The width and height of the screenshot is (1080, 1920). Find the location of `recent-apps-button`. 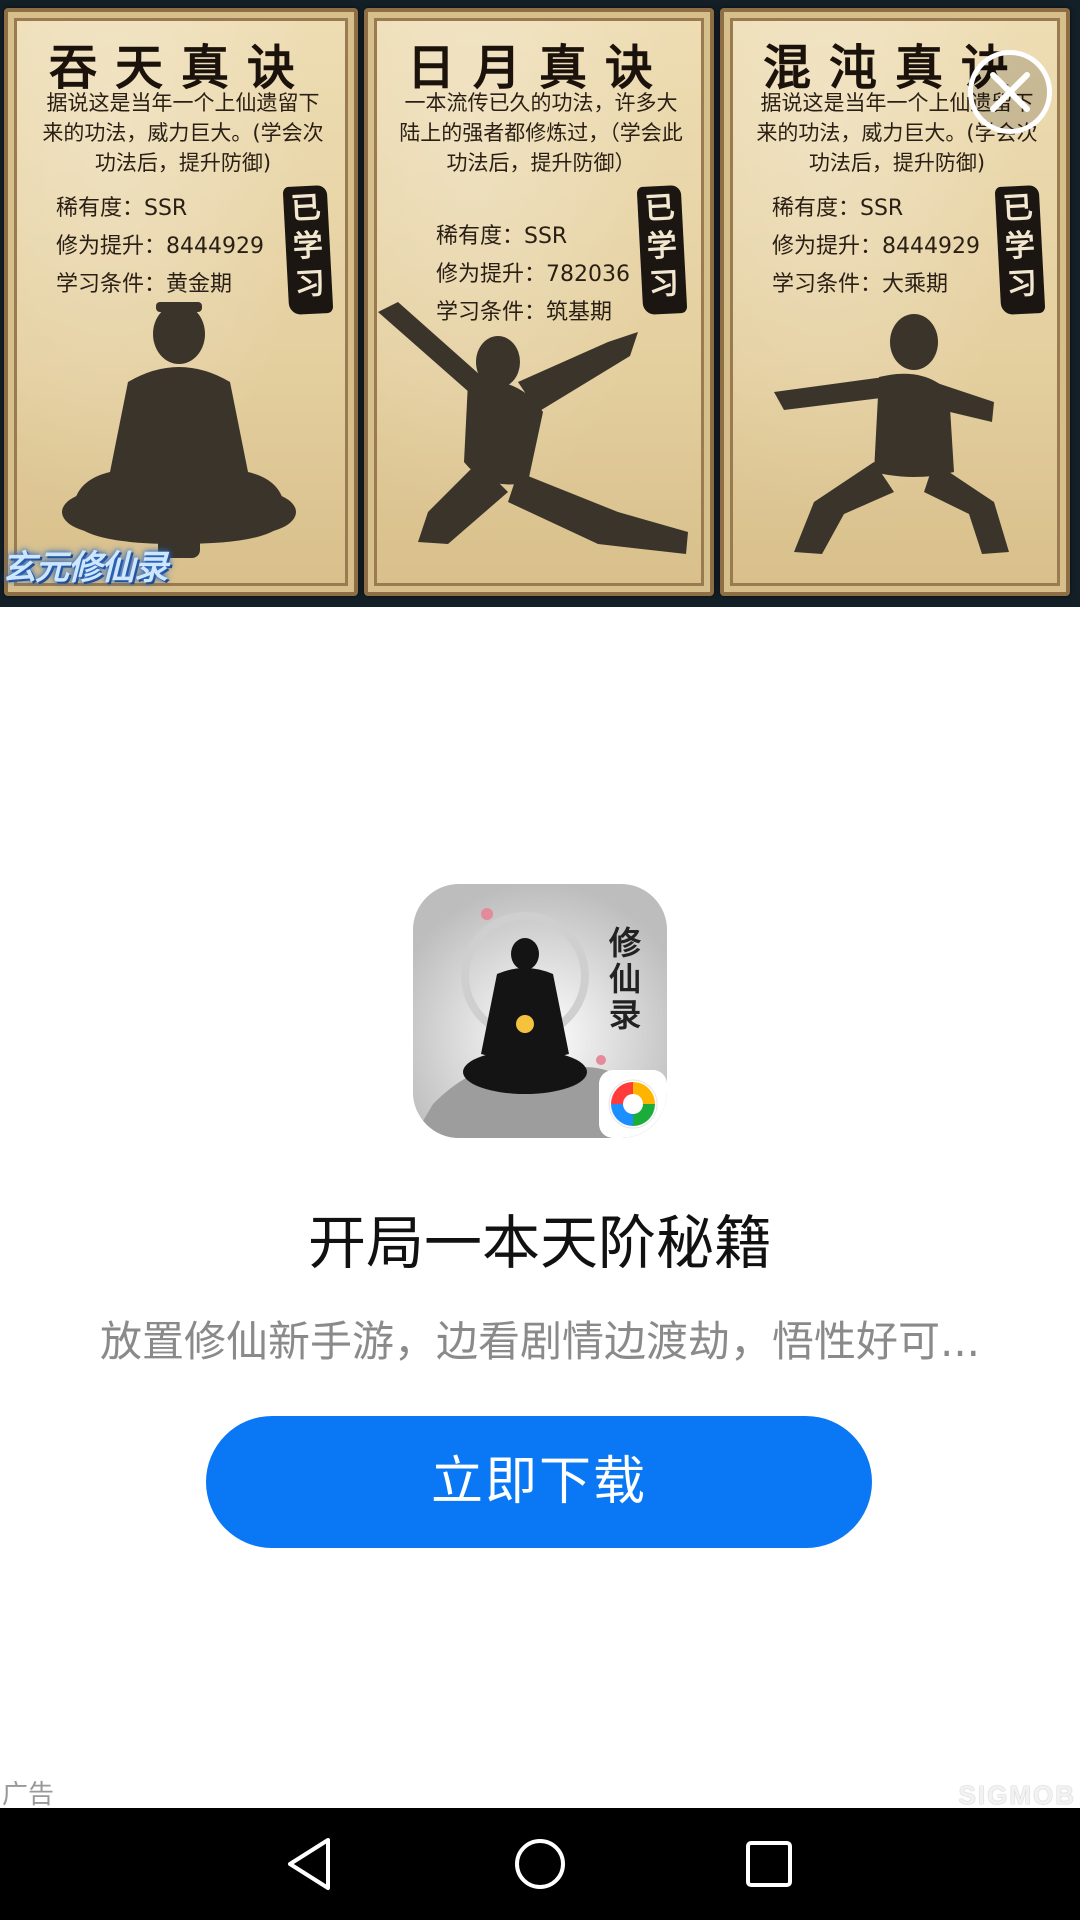

recent-apps-button is located at coordinates (770, 1864).